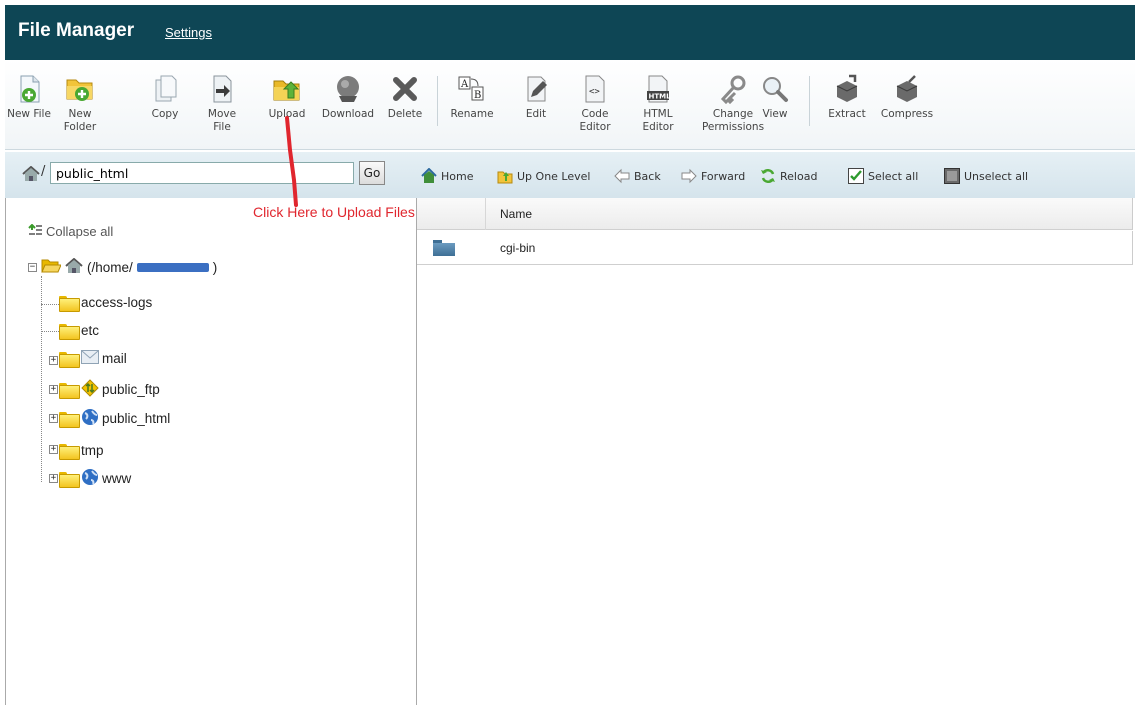 This screenshot has height=705, width=1135. What do you see at coordinates (109, 389) in the screenshot?
I see `tree-item-public-ftp: public_ftp` at bounding box center [109, 389].